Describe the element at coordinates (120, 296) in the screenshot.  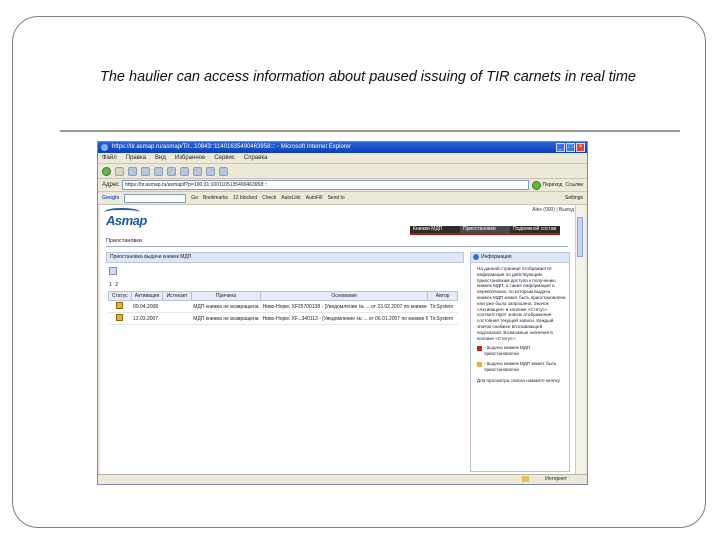
I see `col-status: Статус` at that location.